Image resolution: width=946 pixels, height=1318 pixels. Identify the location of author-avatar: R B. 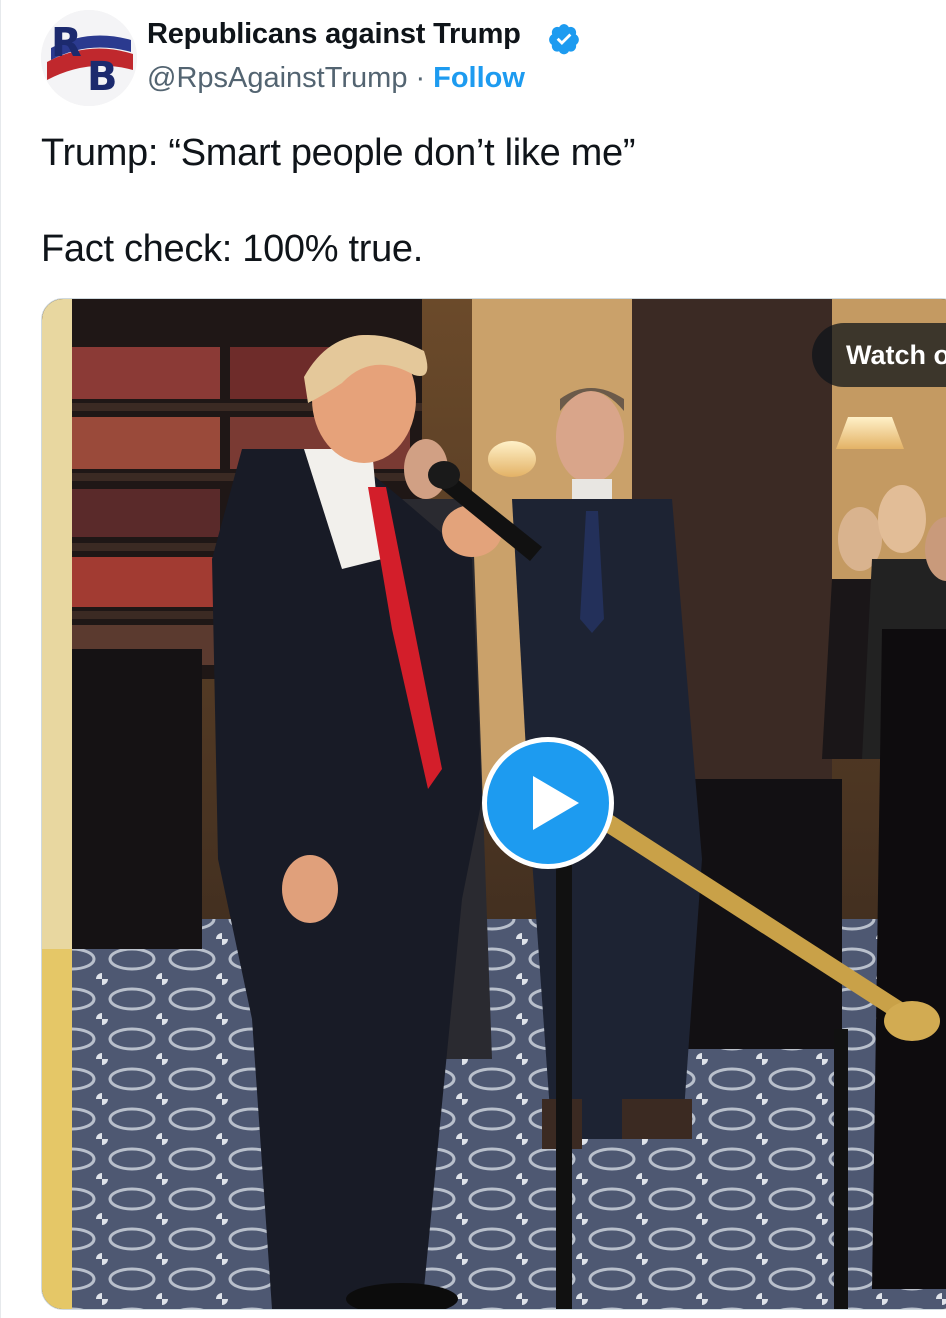
(89, 58).